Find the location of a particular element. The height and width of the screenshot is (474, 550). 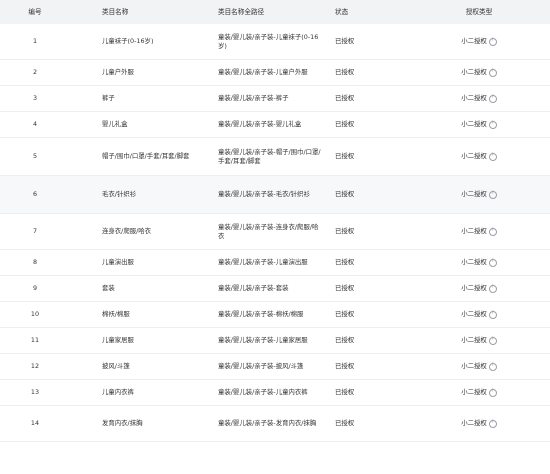

row-category-path: 童装/婴儿装/亲子装-披风/斗篷 is located at coordinates (270, 366).